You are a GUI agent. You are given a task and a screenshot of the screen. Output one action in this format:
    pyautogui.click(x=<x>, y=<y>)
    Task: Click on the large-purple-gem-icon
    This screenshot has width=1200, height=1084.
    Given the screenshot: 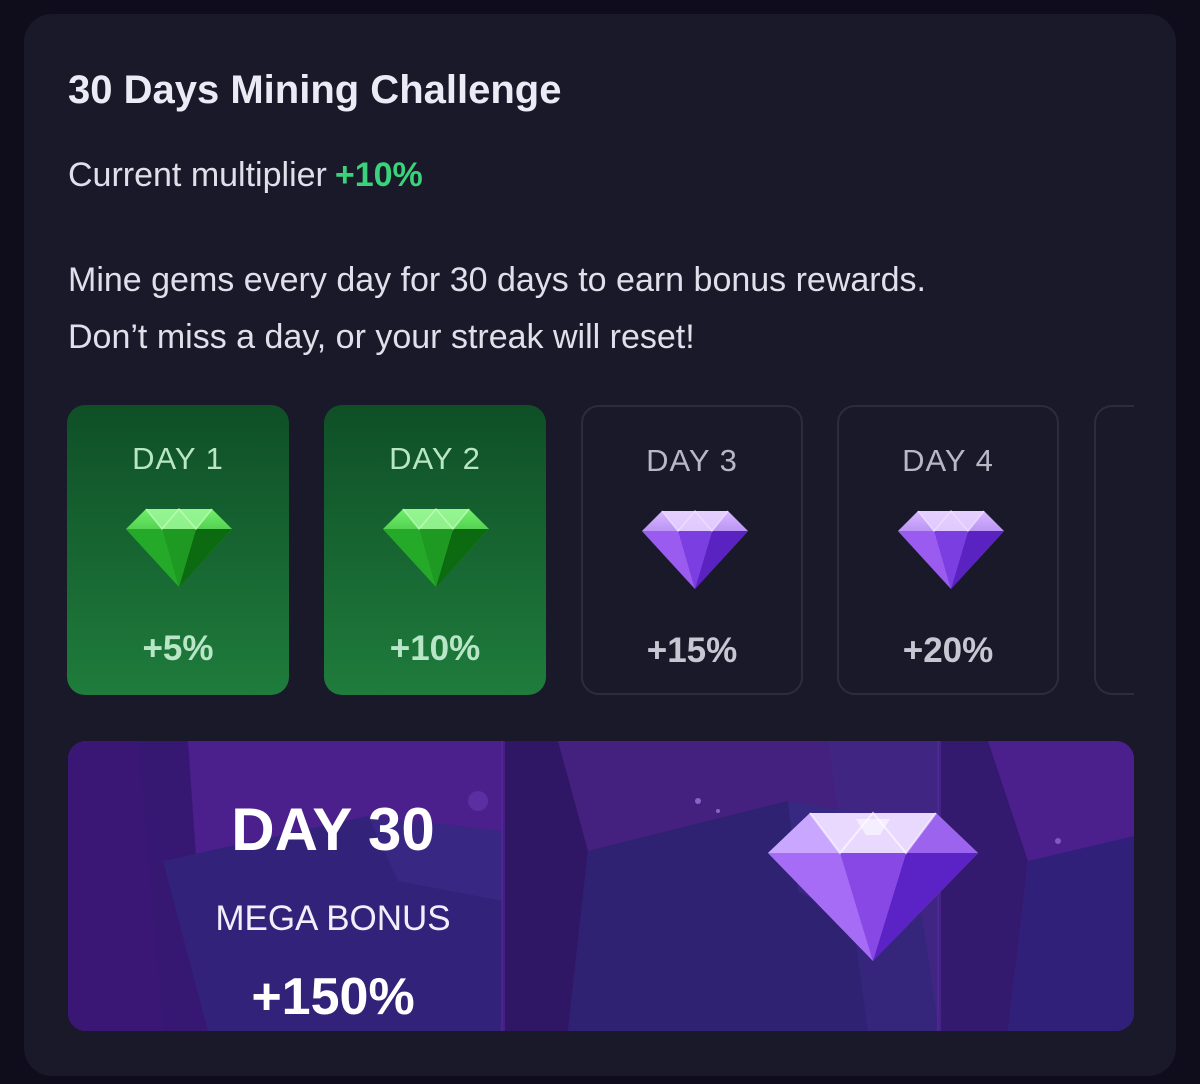 What is the action you would take?
    pyautogui.click(x=873, y=886)
    